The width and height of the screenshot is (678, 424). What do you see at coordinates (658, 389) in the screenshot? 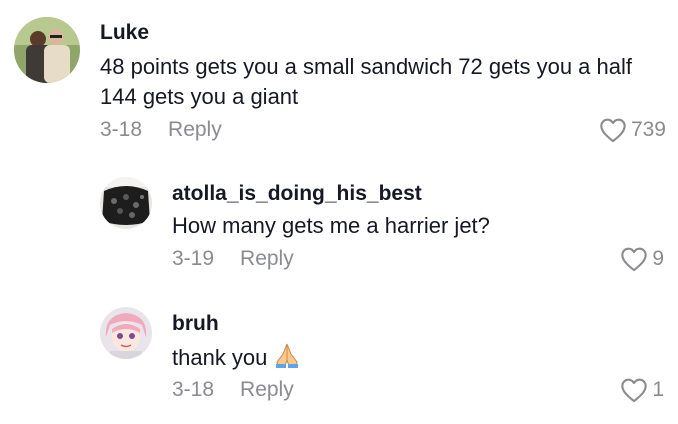
I see `like-count: 1` at bounding box center [658, 389].